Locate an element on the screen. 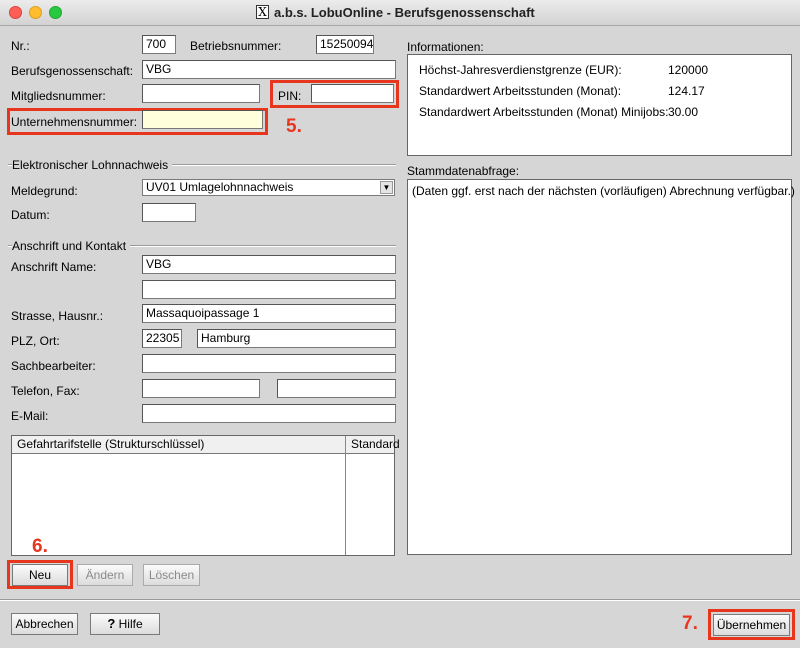 This screenshot has width=800, height=648. annotation-5: 5. is located at coordinates (294, 126).